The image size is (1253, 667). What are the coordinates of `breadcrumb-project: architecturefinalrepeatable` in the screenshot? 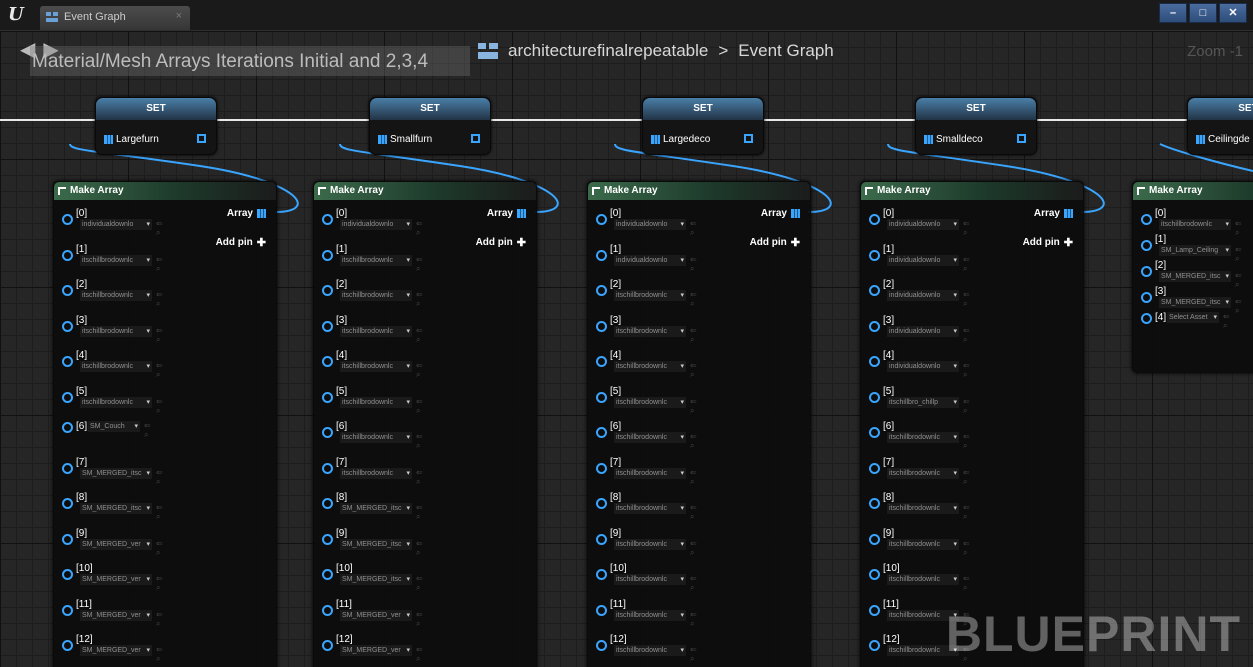 It's located at (608, 51).